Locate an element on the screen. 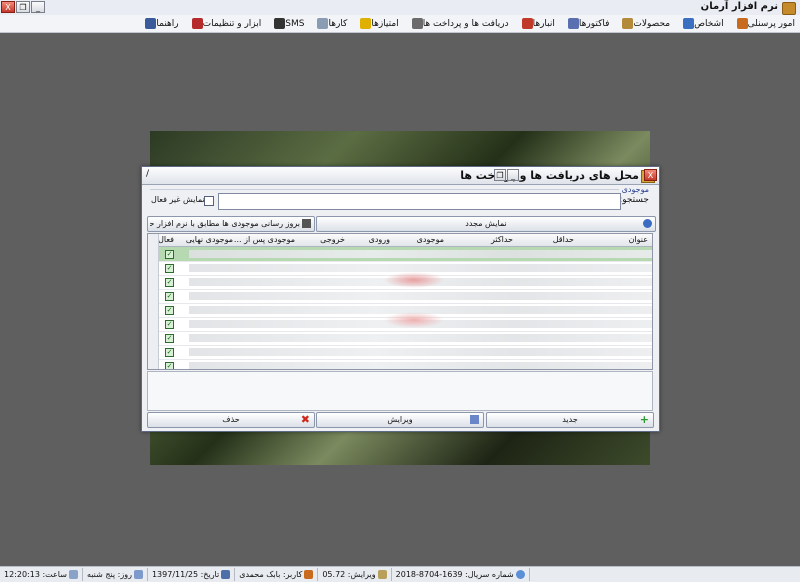  delete-label: حذف is located at coordinates (231, 419).